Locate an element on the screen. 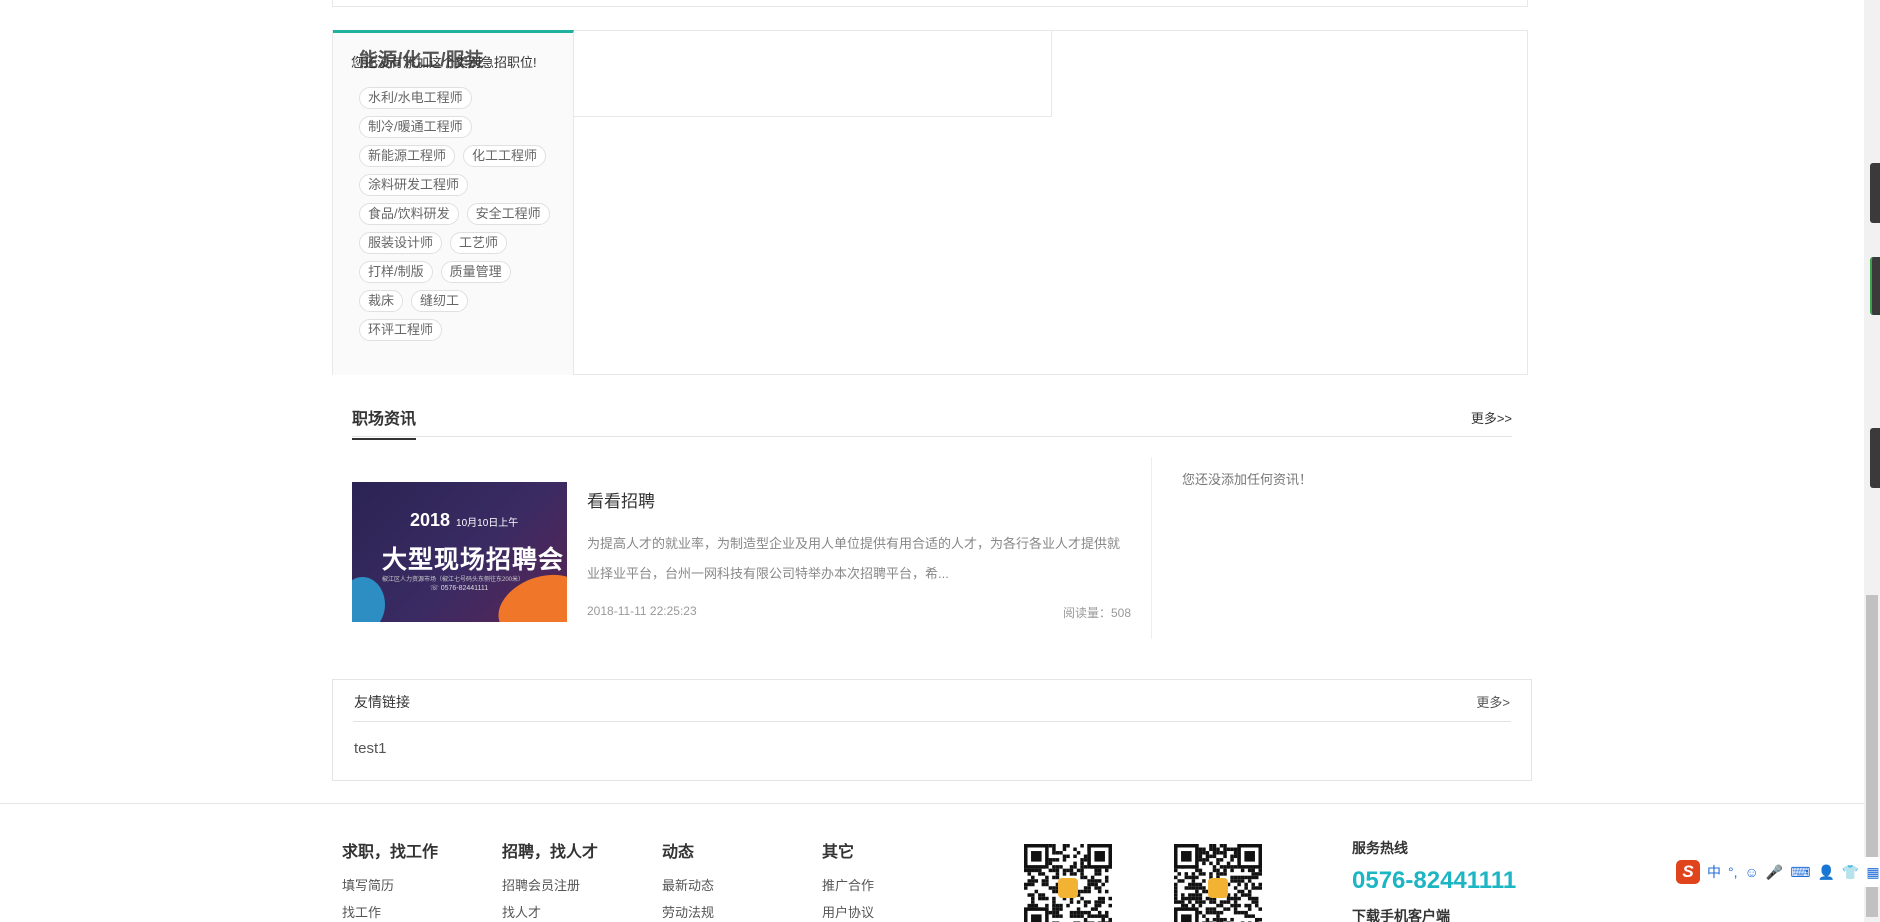 The height and width of the screenshot is (922, 1880). thumbnail-year: 2018 10月10日上午 is located at coordinates (464, 520).